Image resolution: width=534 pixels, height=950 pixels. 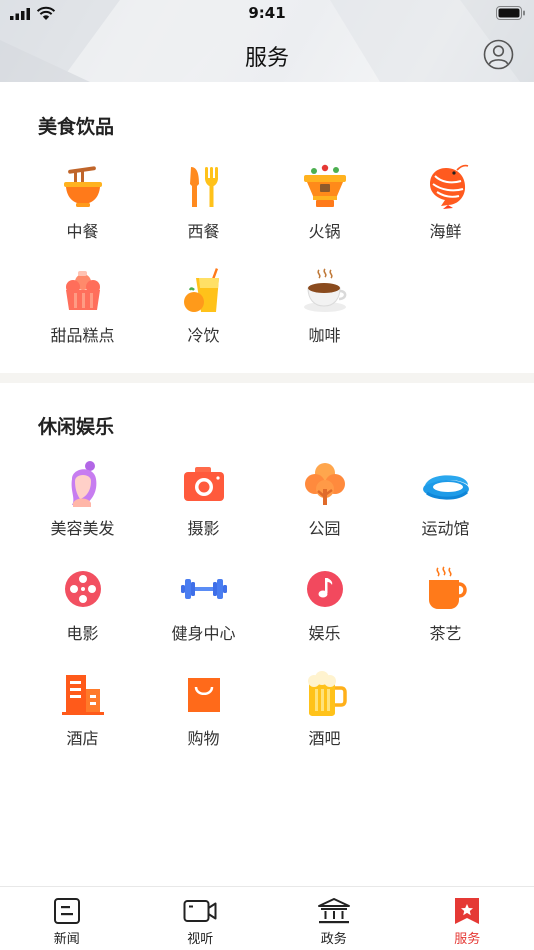 I want to click on tab-video: 视听, so click(x=201, y=918).